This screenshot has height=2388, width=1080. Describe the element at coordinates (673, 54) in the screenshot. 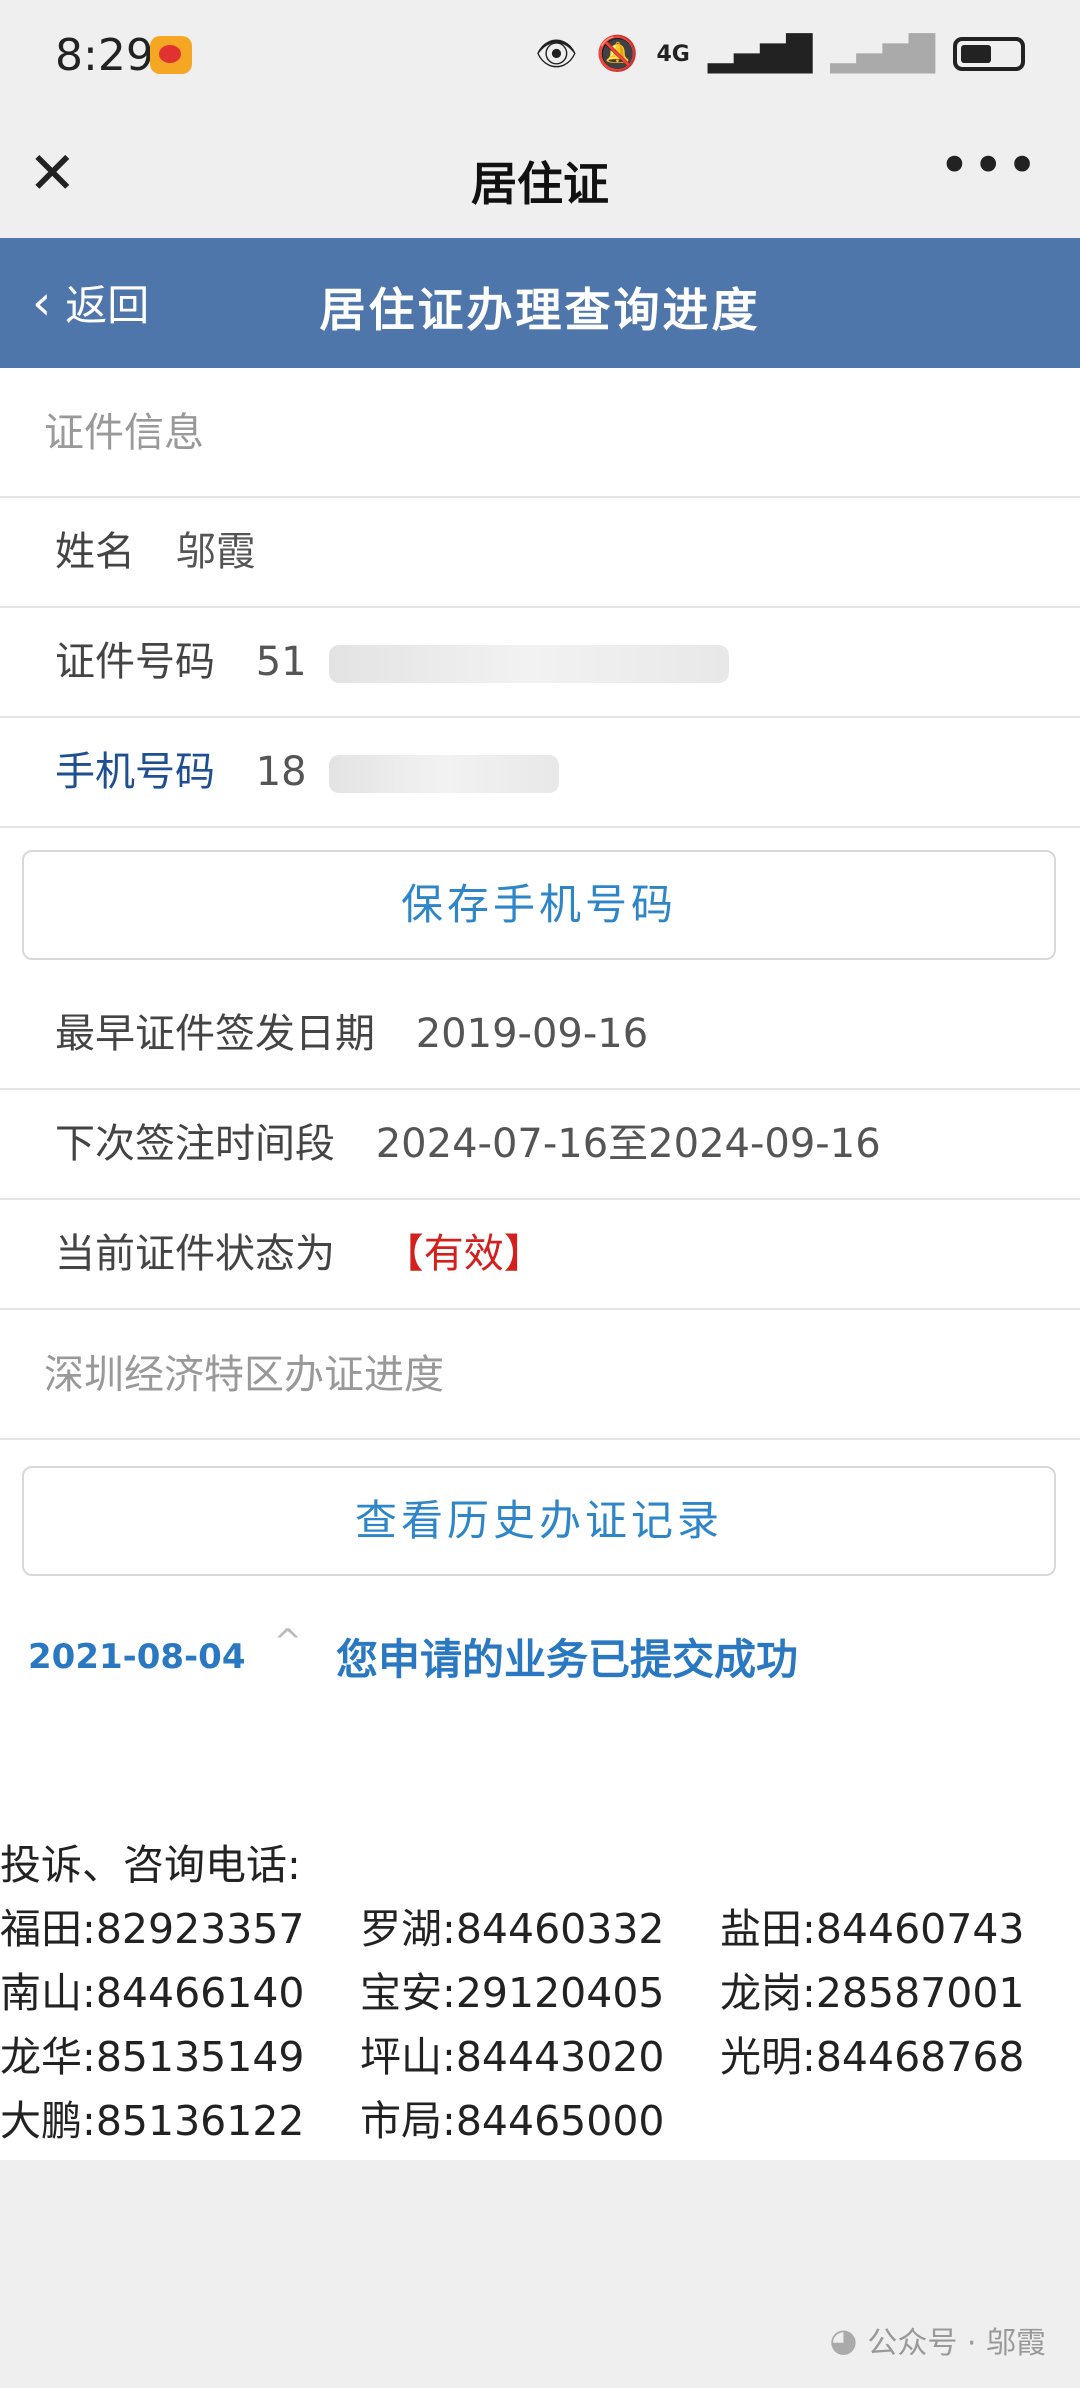

I see `network-type-label: 4G` at that location.